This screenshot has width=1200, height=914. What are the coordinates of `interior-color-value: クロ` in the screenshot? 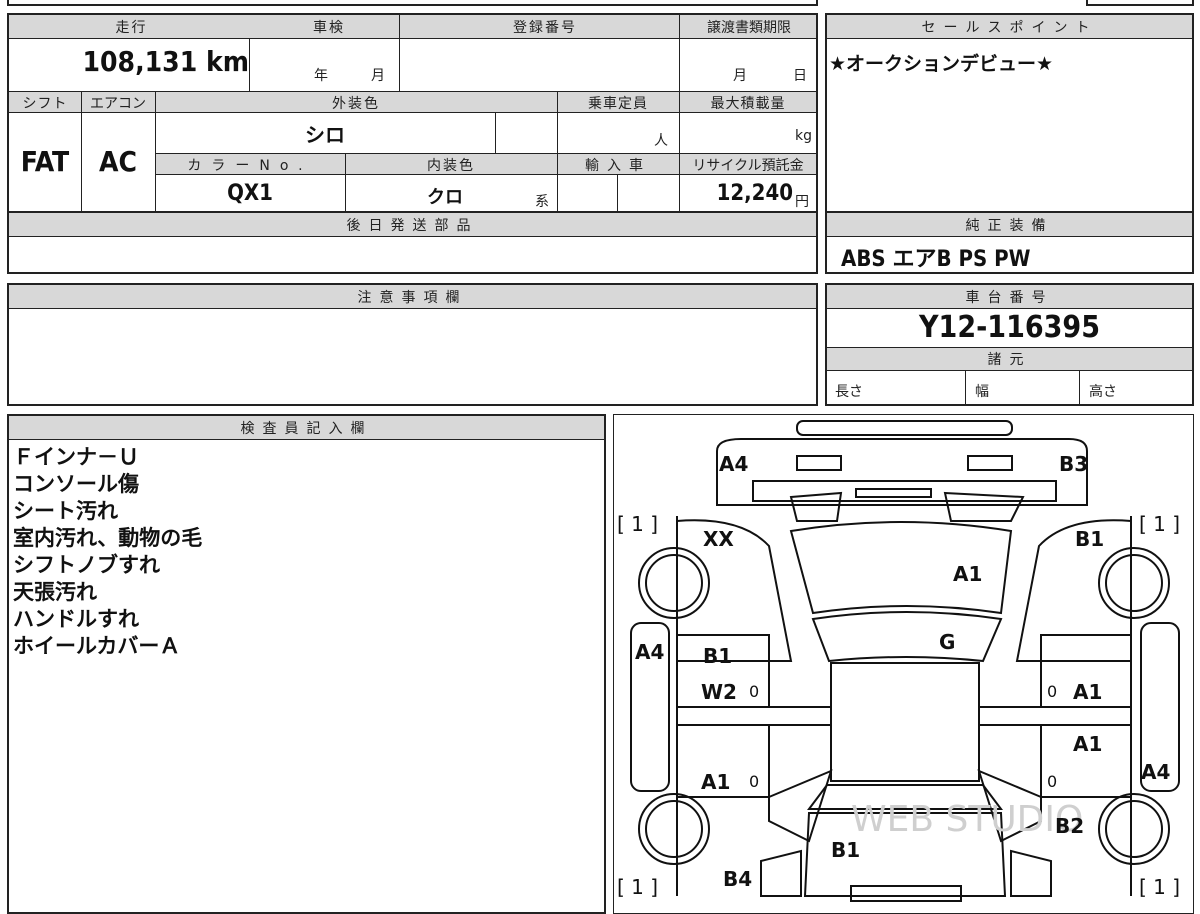 It's located at (445, 197).